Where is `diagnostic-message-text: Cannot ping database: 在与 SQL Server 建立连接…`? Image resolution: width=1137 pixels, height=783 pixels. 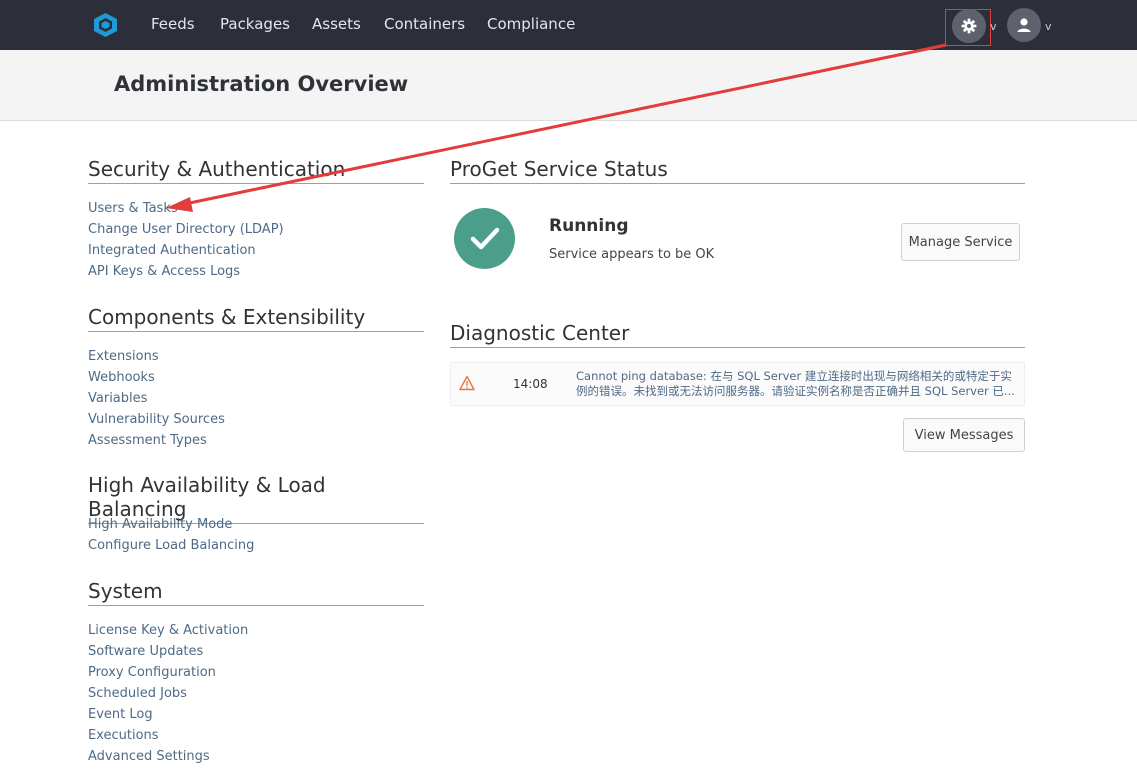
diagnostic-message-text: Cannot ping database: 在与 SQL Server 建立连接… is located at coordinates (797, 384).